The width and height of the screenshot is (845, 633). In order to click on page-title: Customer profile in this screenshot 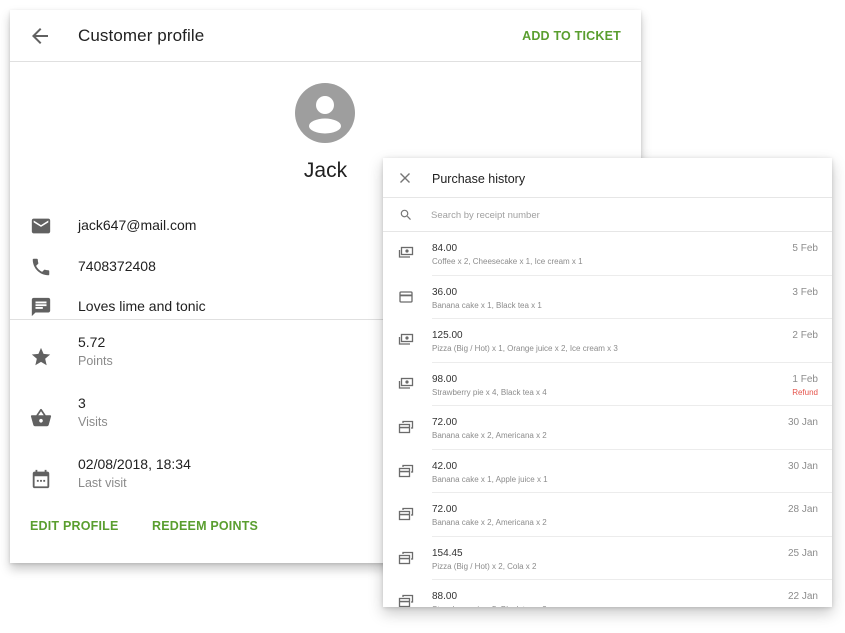, I will do `click(141, 35)`.